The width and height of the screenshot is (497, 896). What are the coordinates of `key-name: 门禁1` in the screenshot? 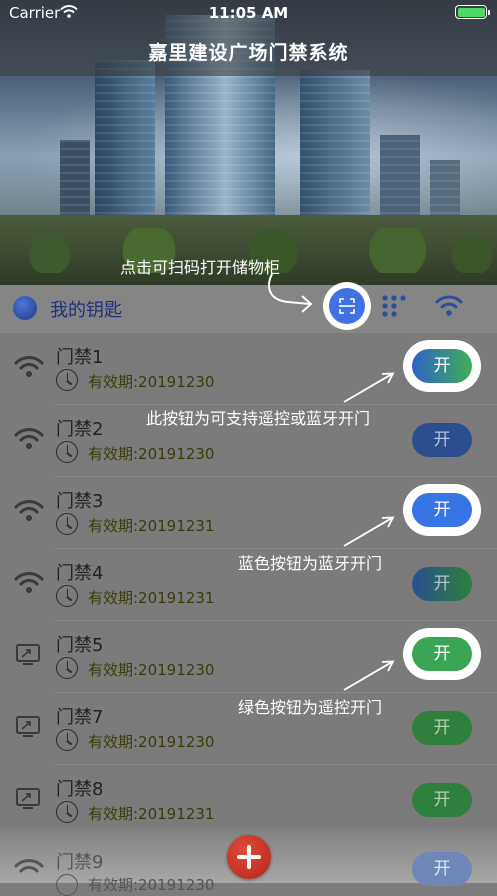 It's located at (80, 357).